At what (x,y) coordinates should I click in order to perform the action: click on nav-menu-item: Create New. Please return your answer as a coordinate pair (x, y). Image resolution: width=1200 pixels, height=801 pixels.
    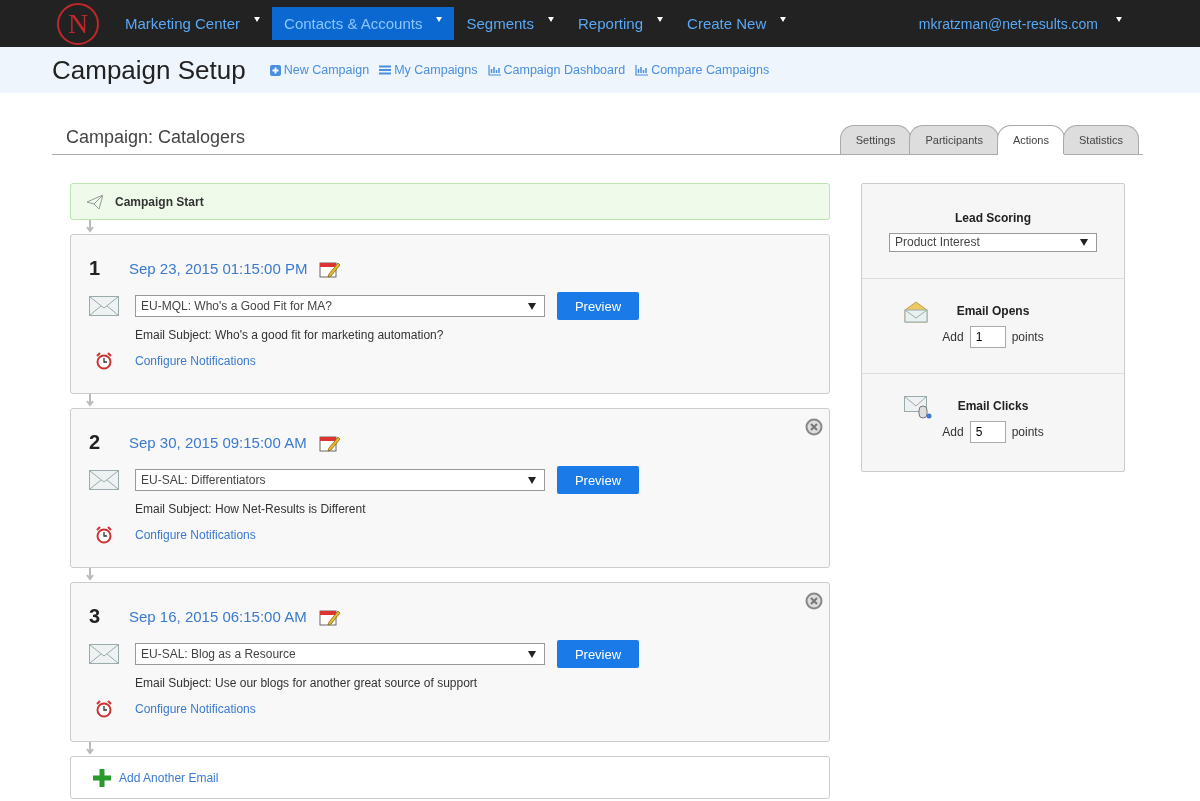
    Looking at the image, I should click on (737, 23).